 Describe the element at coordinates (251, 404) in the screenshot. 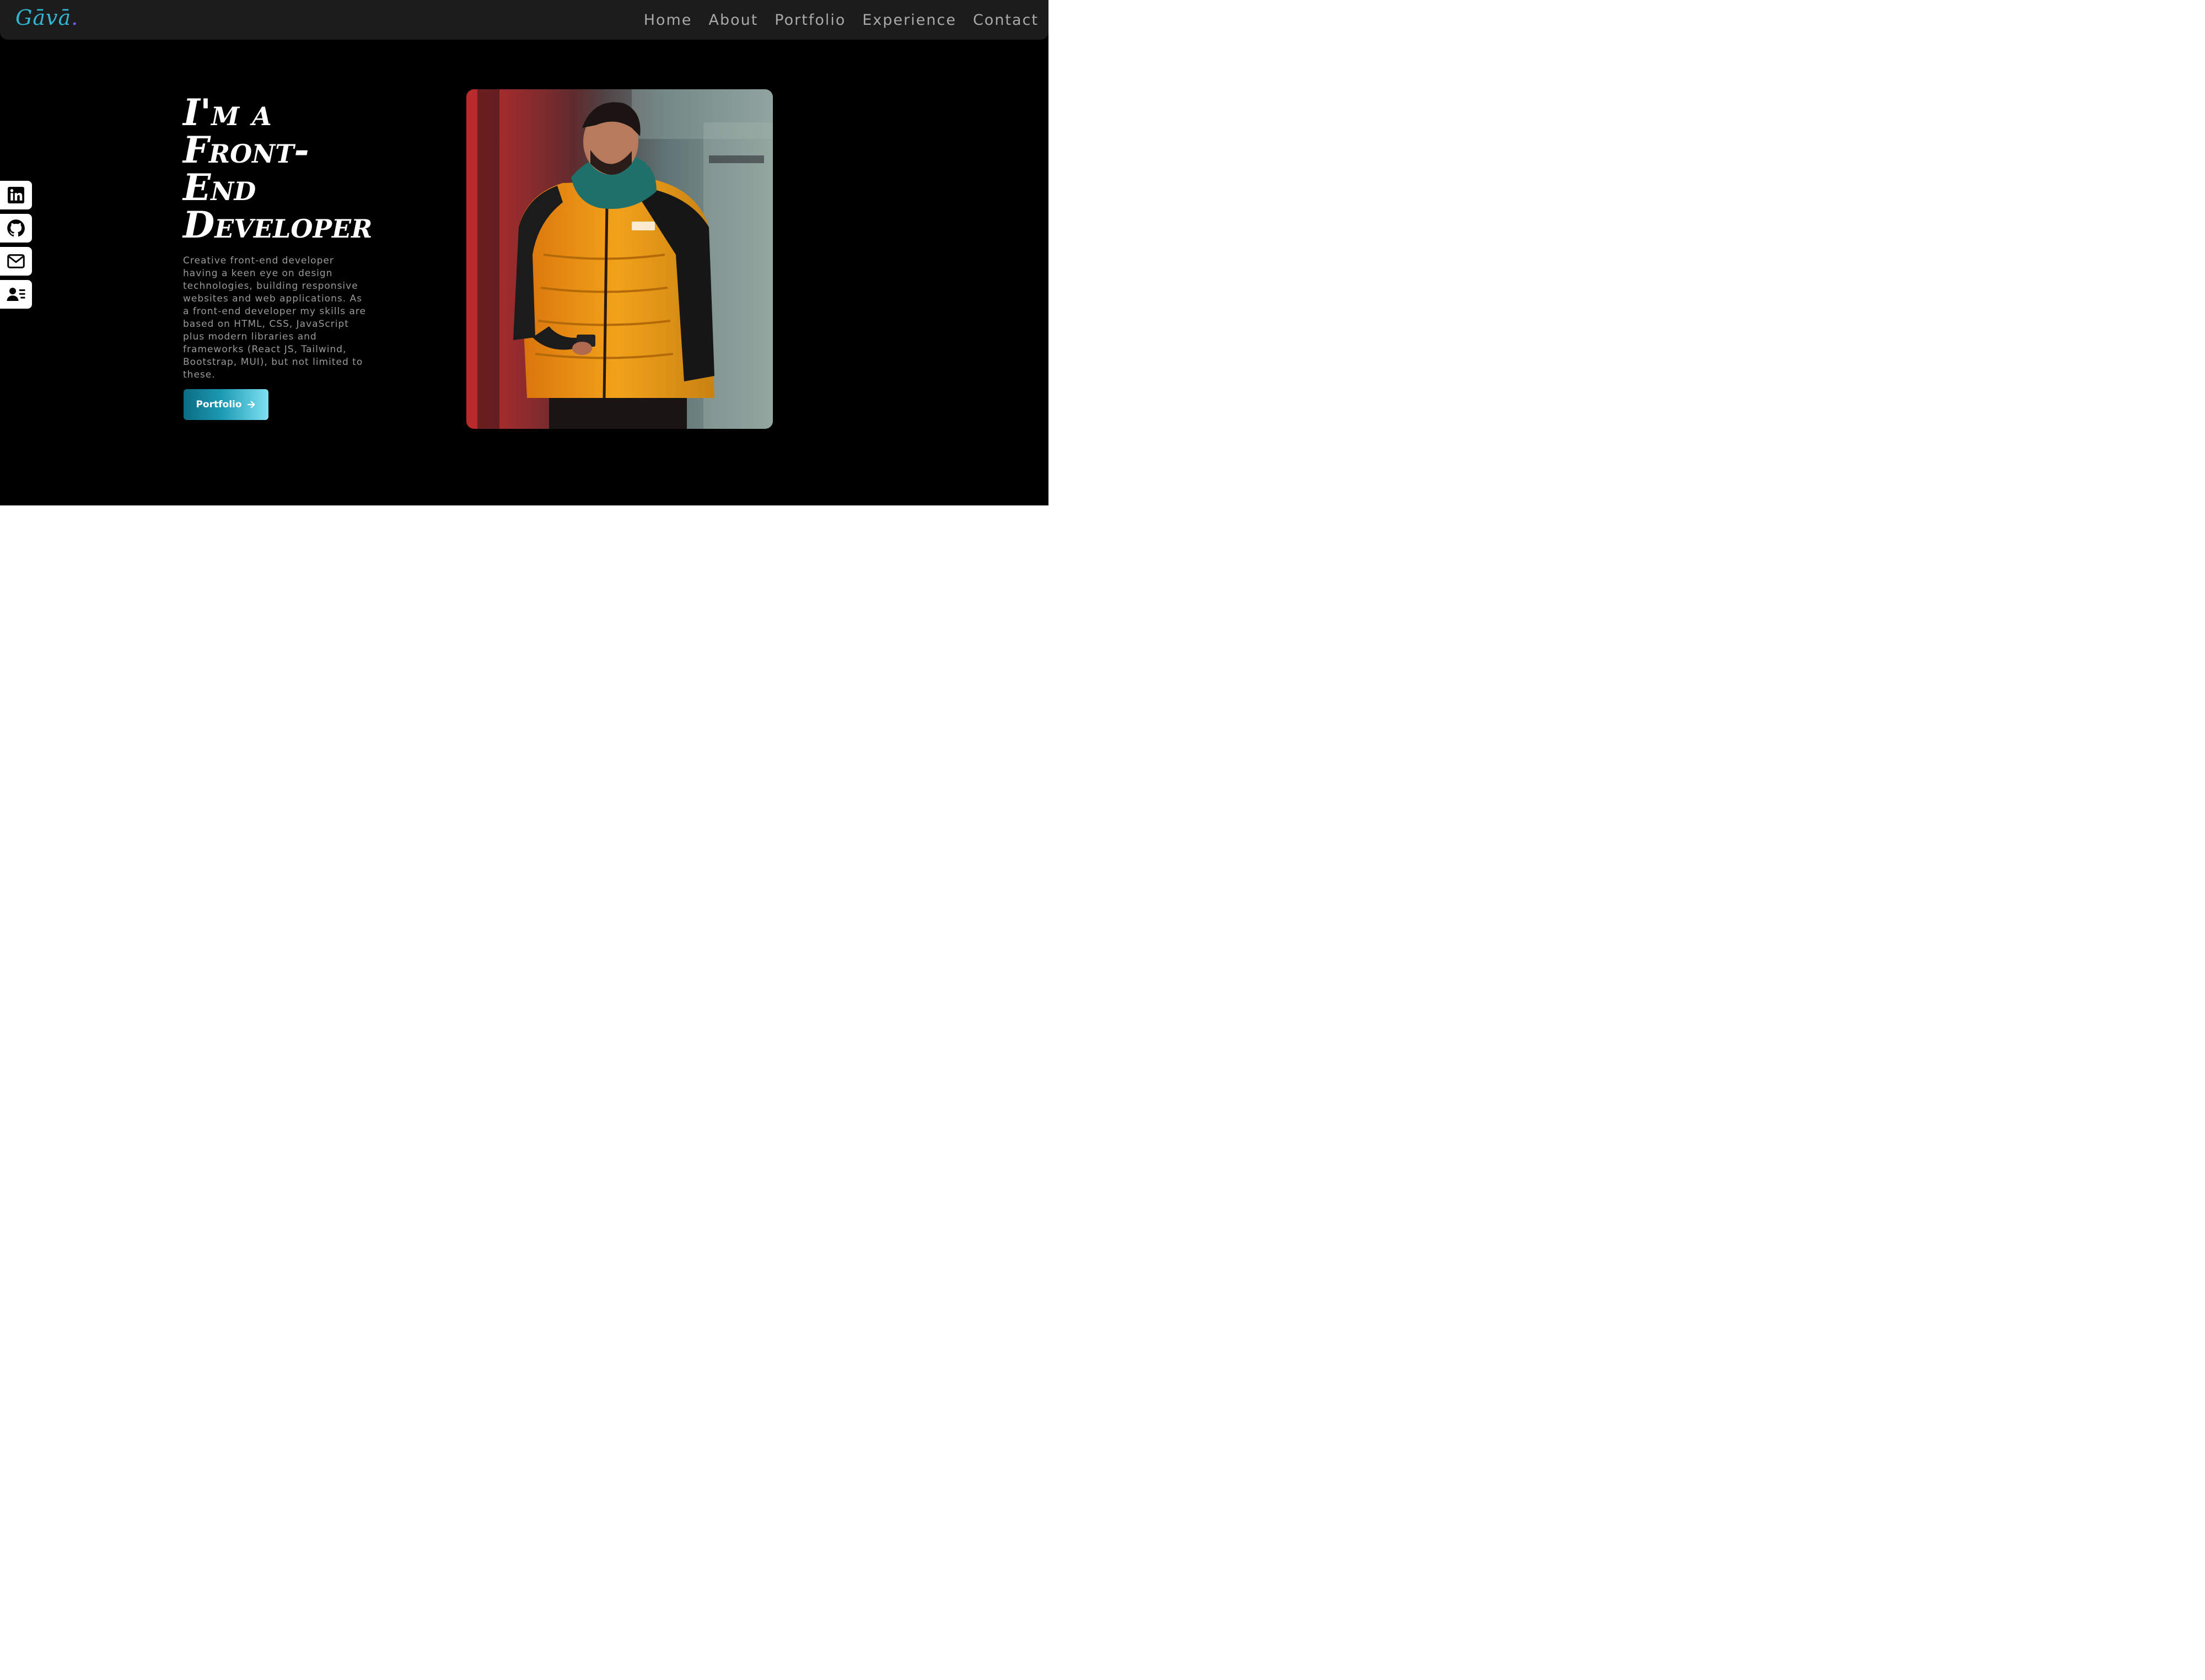

I see `arrow-right-icon` at that location.